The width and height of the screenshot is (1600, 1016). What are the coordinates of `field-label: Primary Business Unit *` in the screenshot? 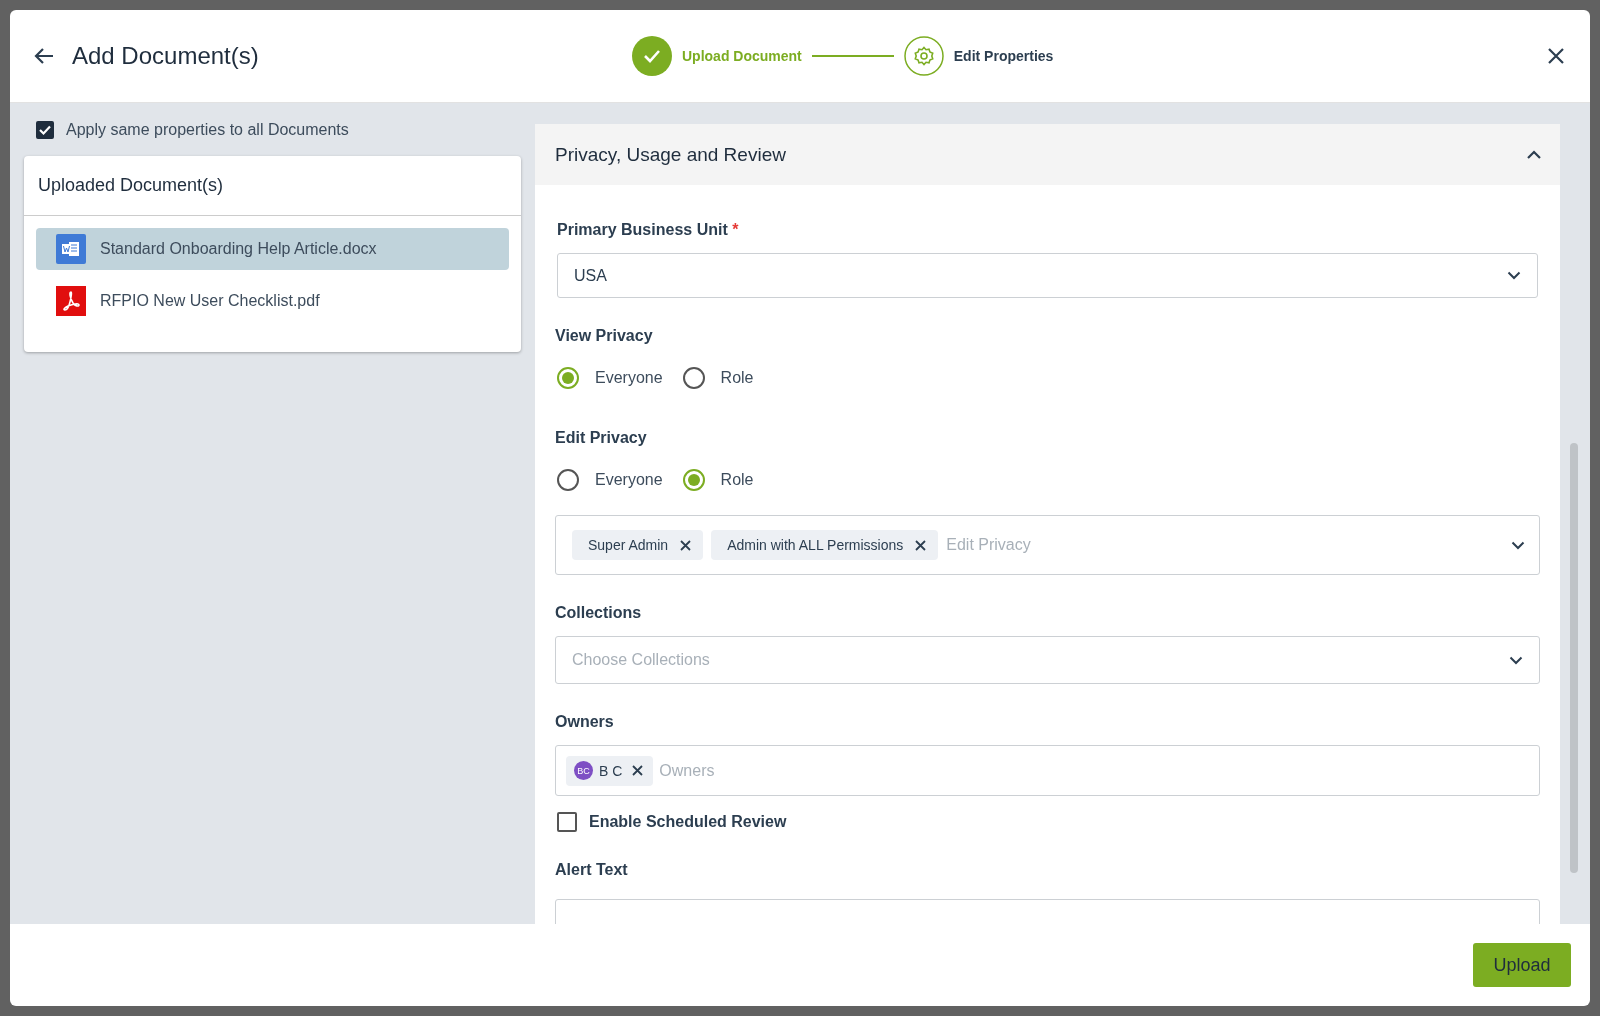 It's located at (648, 230).